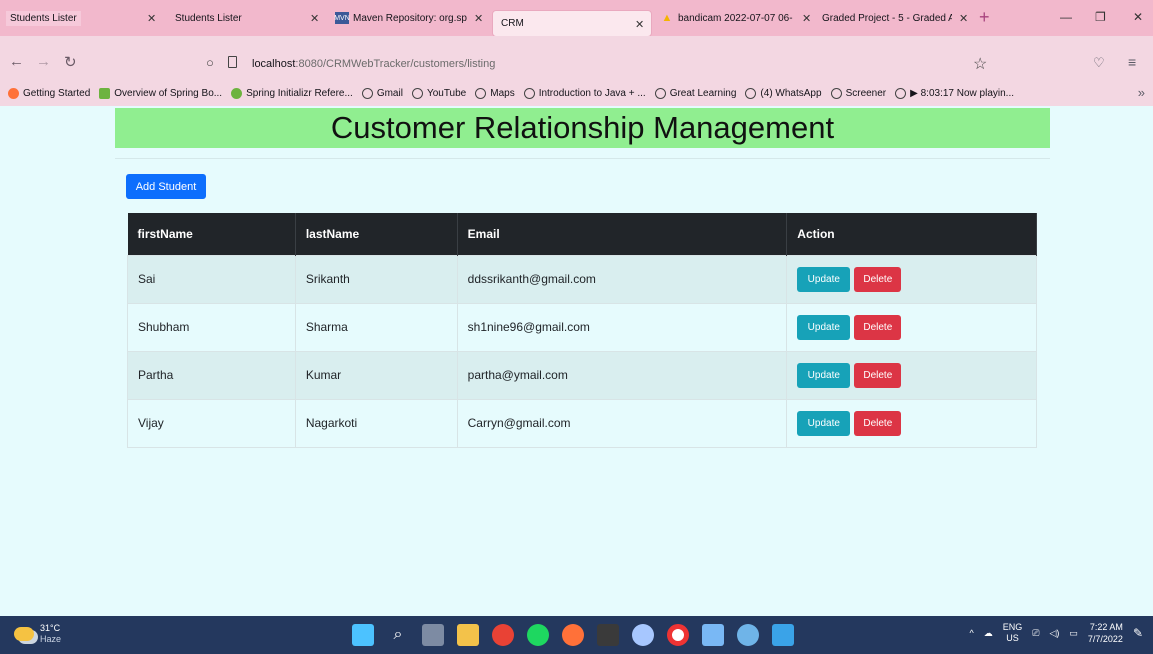  I want to click on bookmark-item: YouTube, so click(438, 93).